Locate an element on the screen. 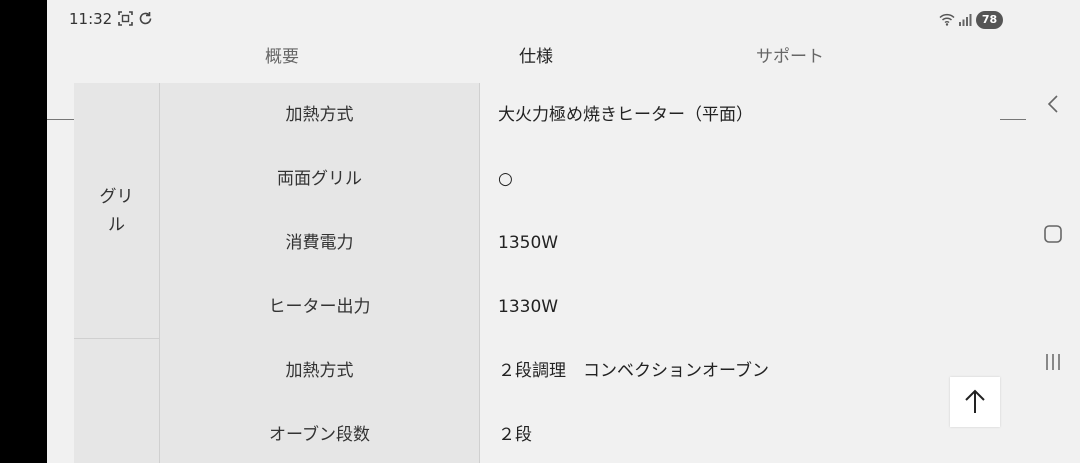  status-time: 11:32 is located at coordinates (91, 19).